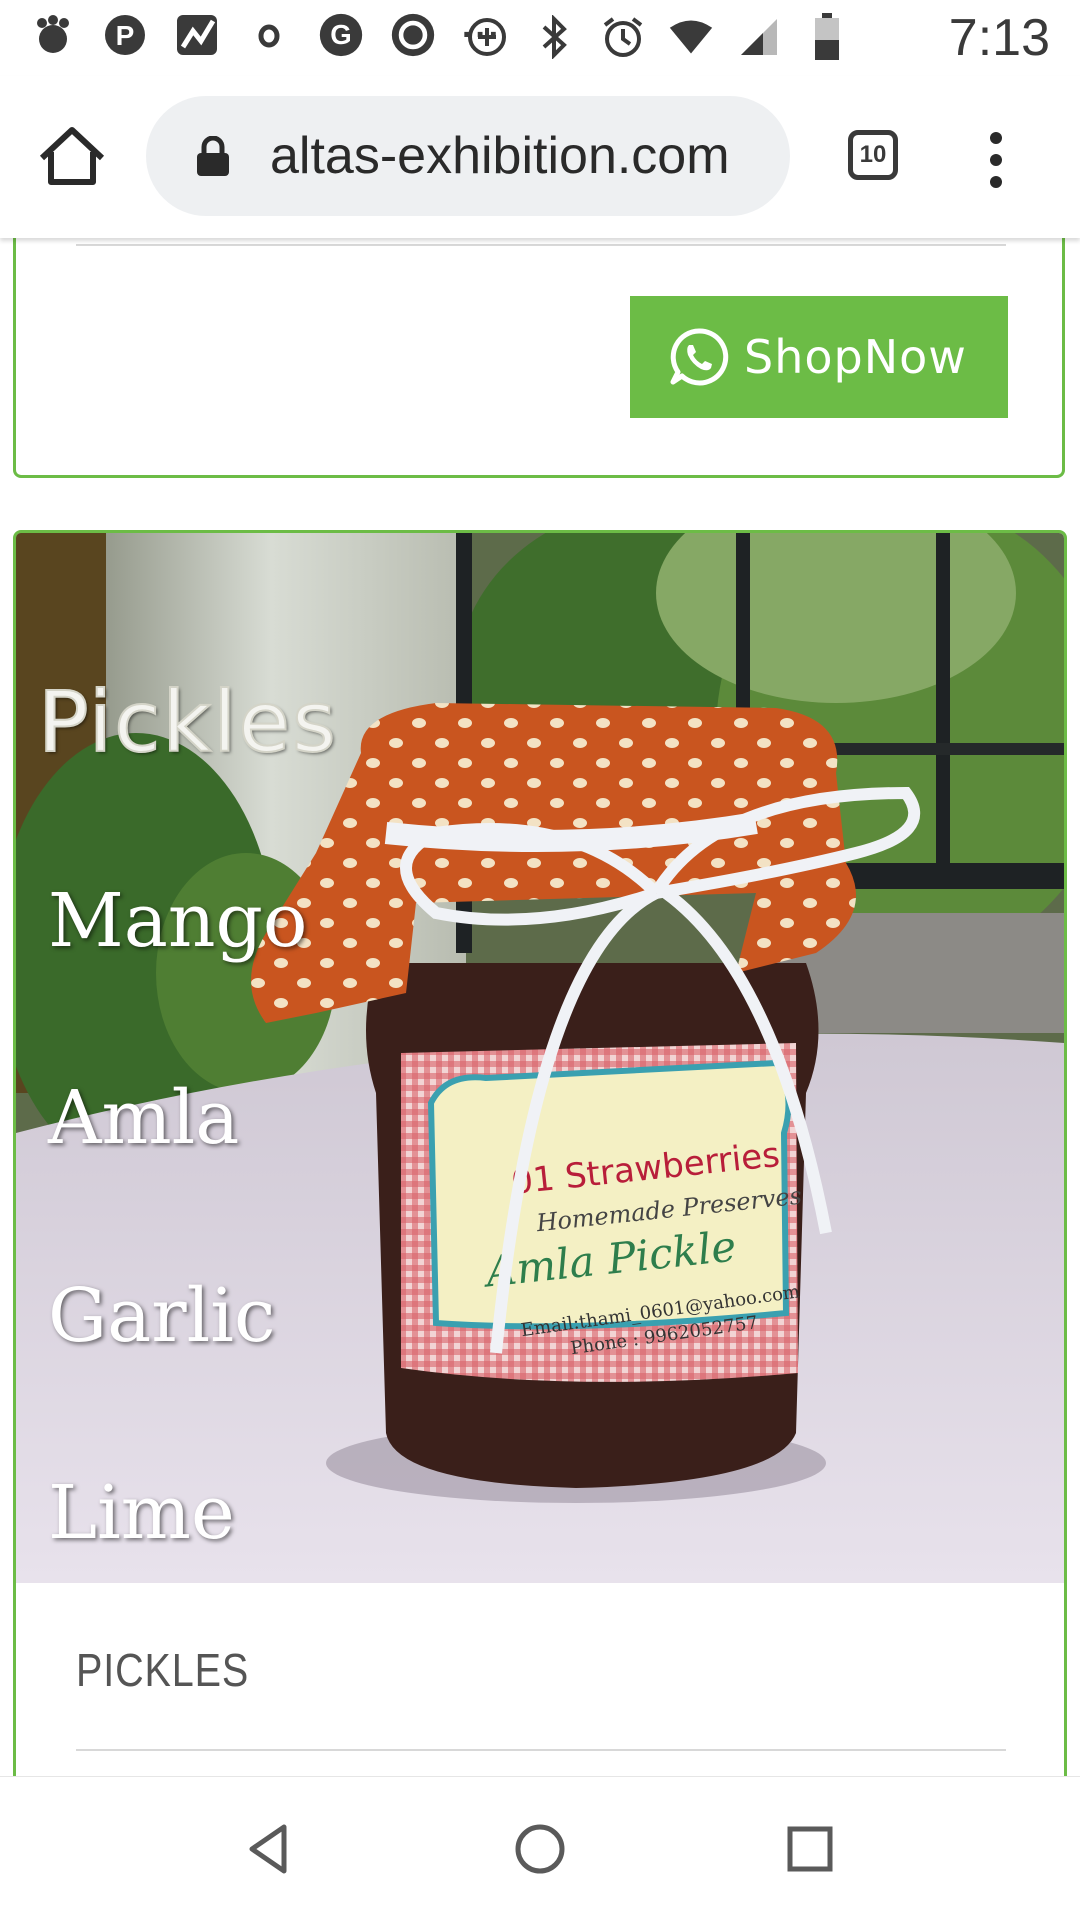 The image size is (1080, 1921). Describe the element at coordinates (999, 38) in the screenshot. I see `clock: 7:13` at that location.